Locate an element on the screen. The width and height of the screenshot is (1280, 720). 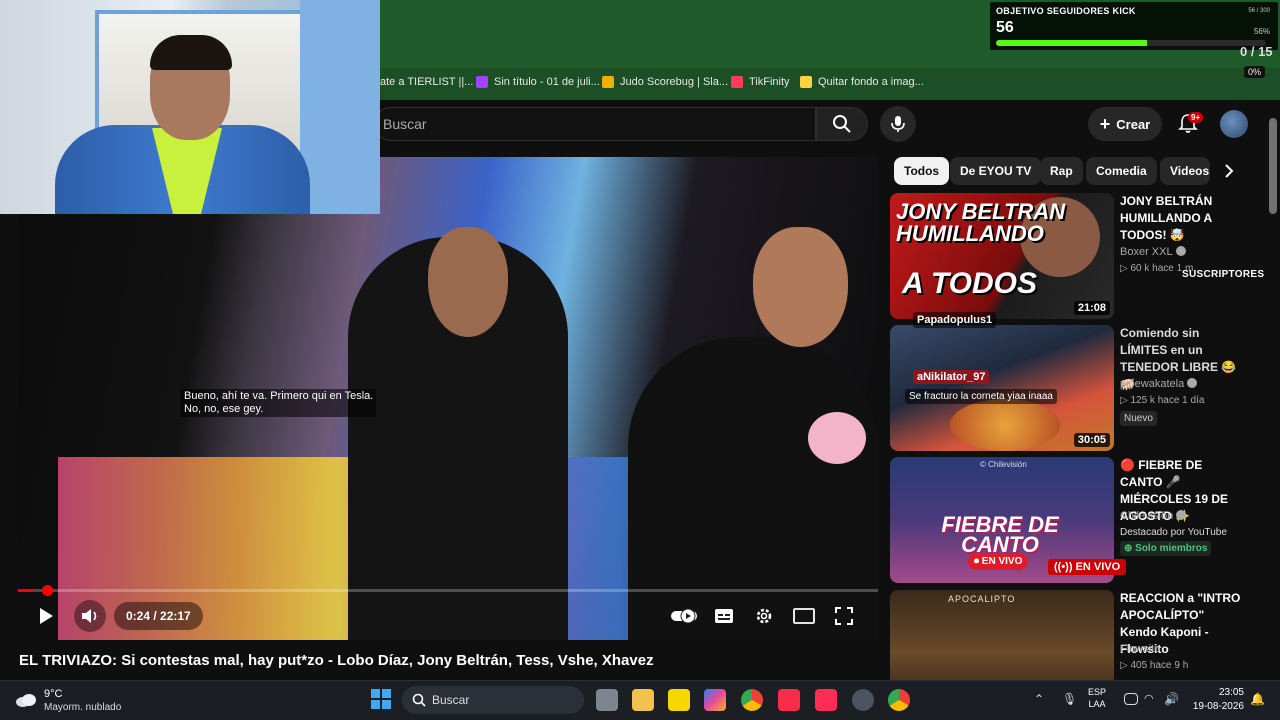
fullscreen-button is located at coordinates (844, 616).